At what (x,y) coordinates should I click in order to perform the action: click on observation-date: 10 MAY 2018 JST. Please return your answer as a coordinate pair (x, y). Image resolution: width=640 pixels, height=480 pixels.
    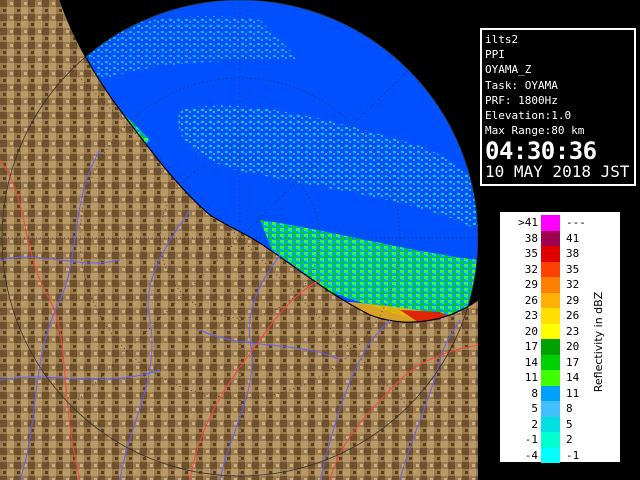
    Looking at the image, I should click on (557, 172).